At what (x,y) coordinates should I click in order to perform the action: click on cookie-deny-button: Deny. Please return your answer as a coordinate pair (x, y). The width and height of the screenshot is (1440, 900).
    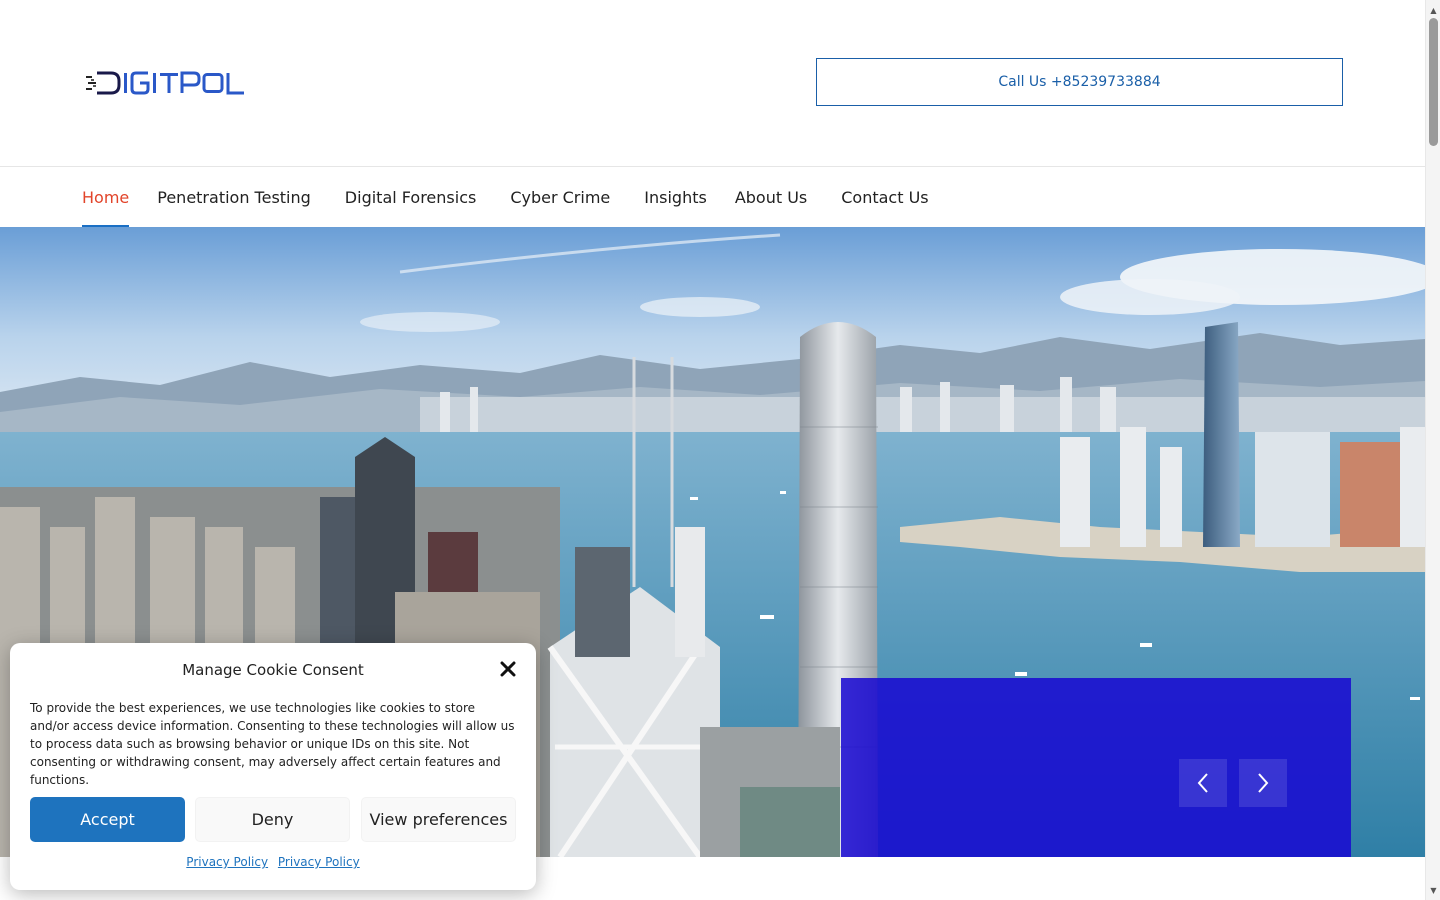
    Looking at the image, I should click on (272, 819).